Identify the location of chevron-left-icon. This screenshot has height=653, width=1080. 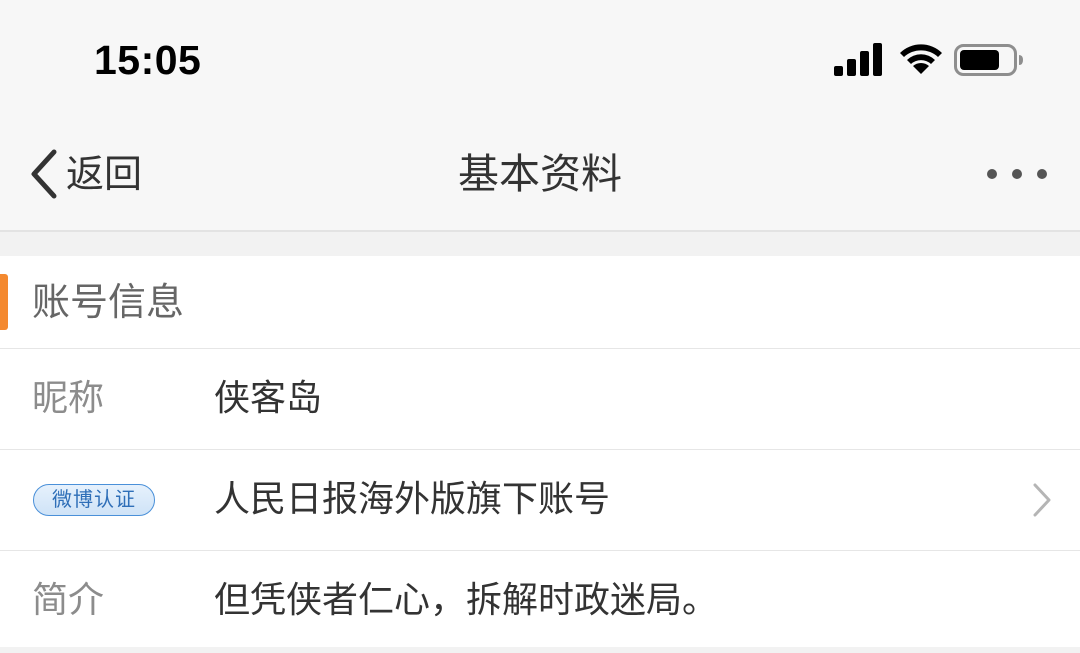
(44, 174).